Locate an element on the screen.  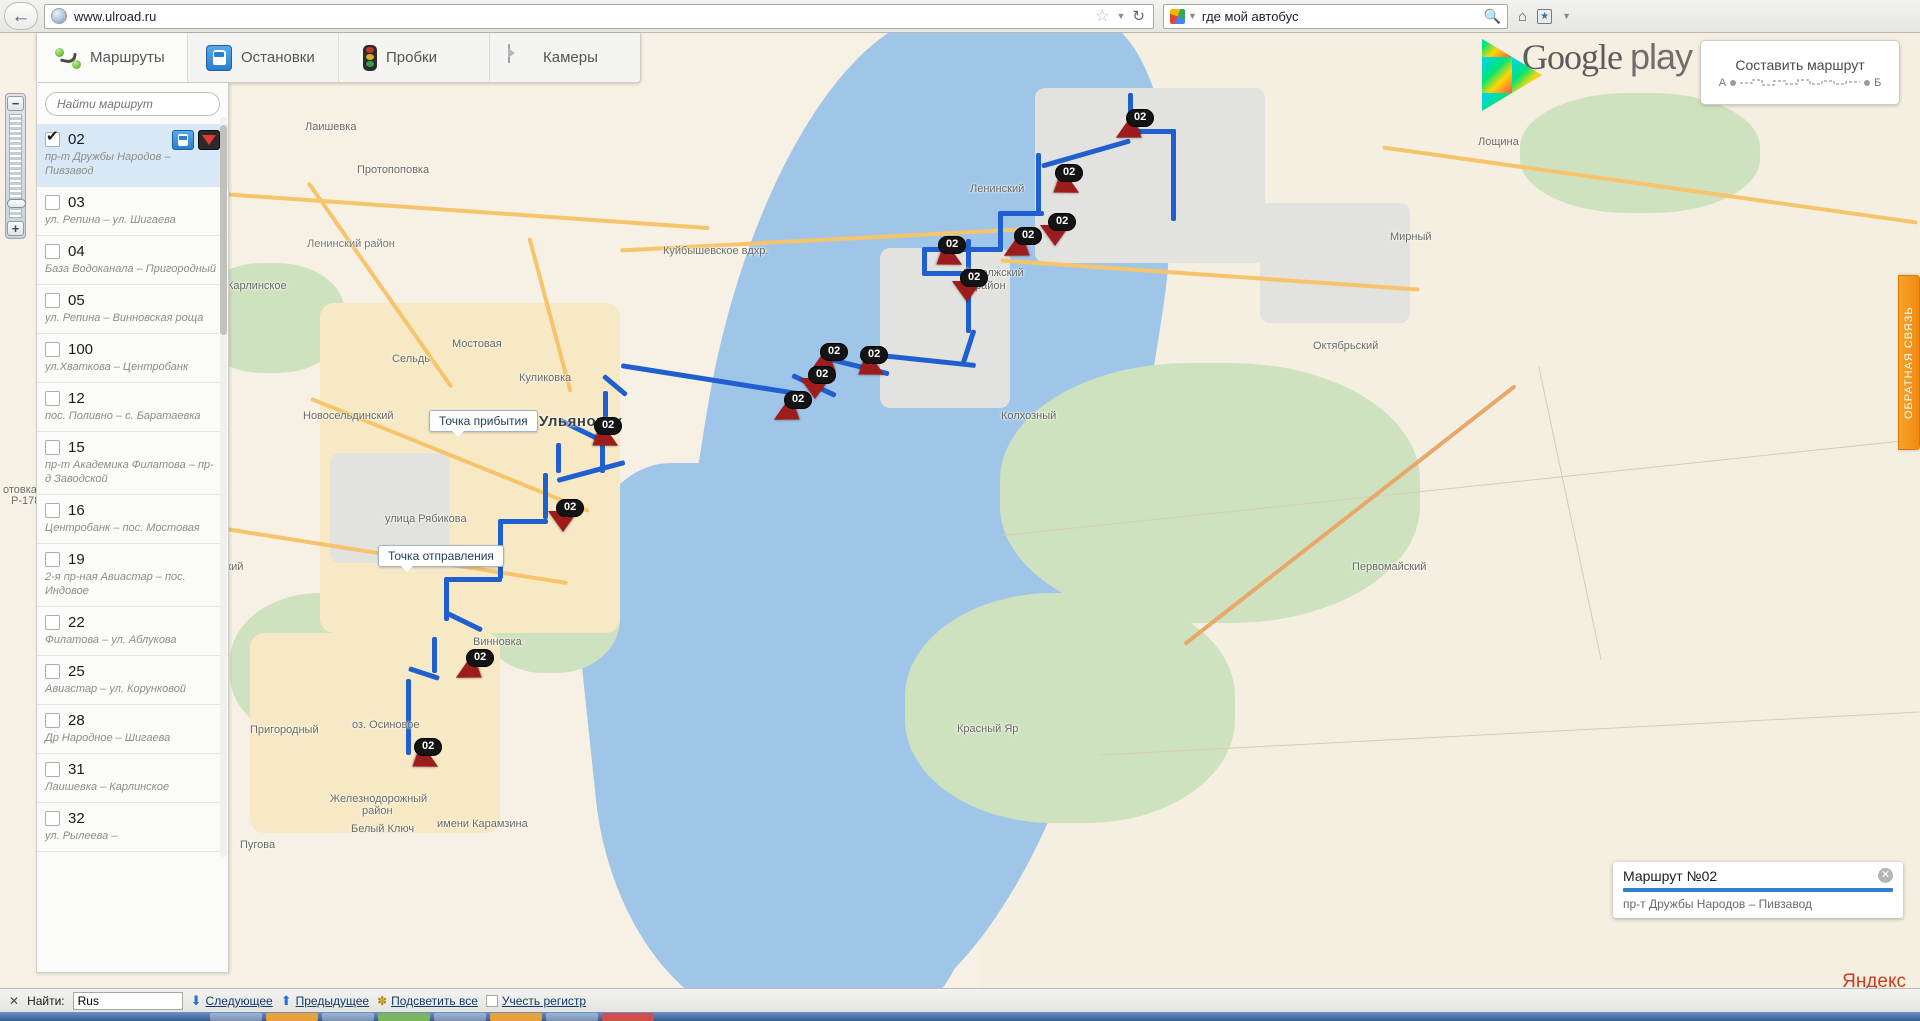
address-bar: www.ulroad.ru ☆ ▼ ↻ is located at coordinates (599, 16).